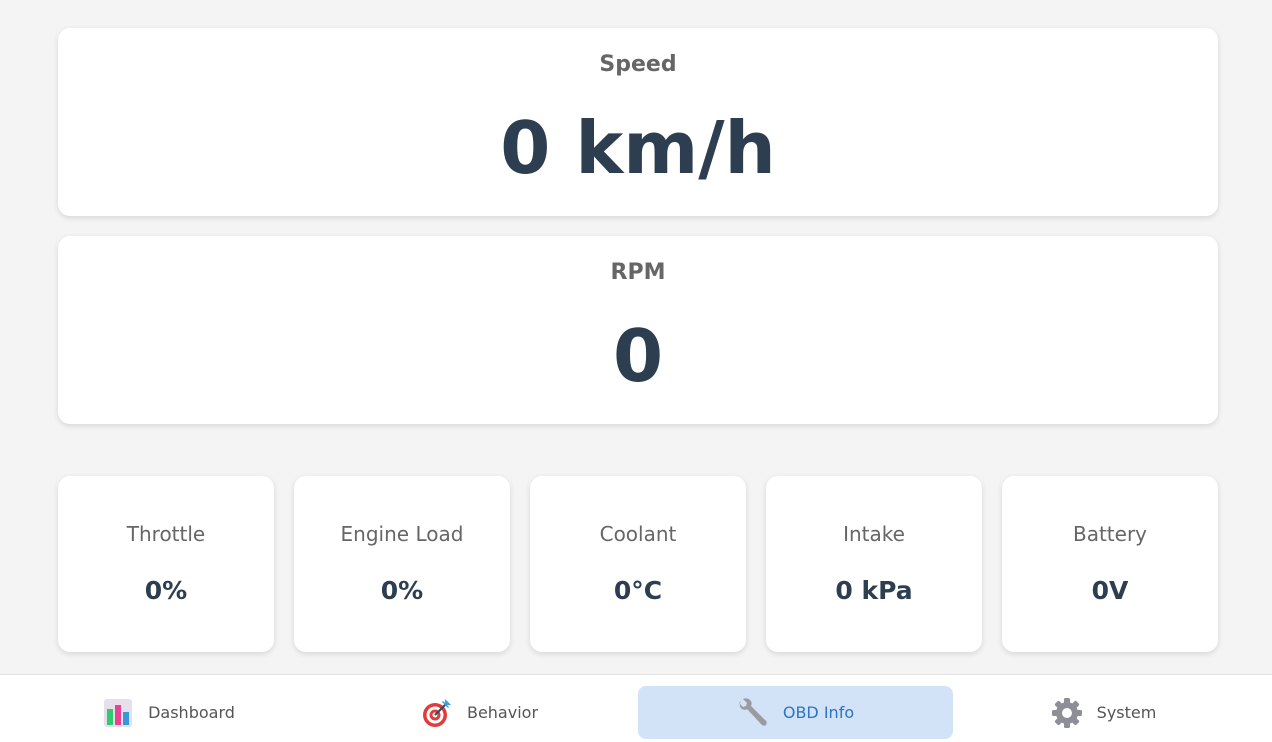  I want to click on bar-chart-icon, so click(118, 713).